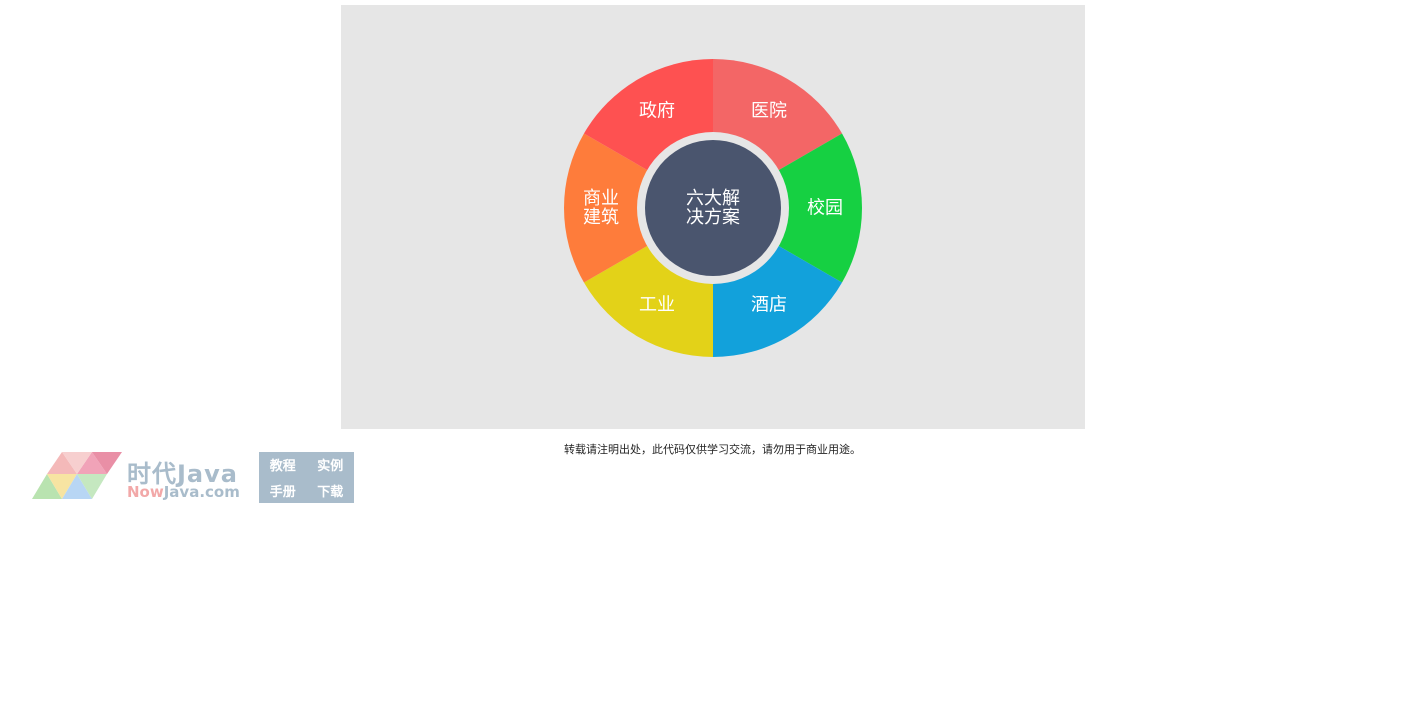 Image resolution: width=1425 pixels, height=718 pixels. What do you see at coordinates (145, 492) in the screenshot?
I see `logo-subtitle-now: Now` at bounding box center [145, 492].